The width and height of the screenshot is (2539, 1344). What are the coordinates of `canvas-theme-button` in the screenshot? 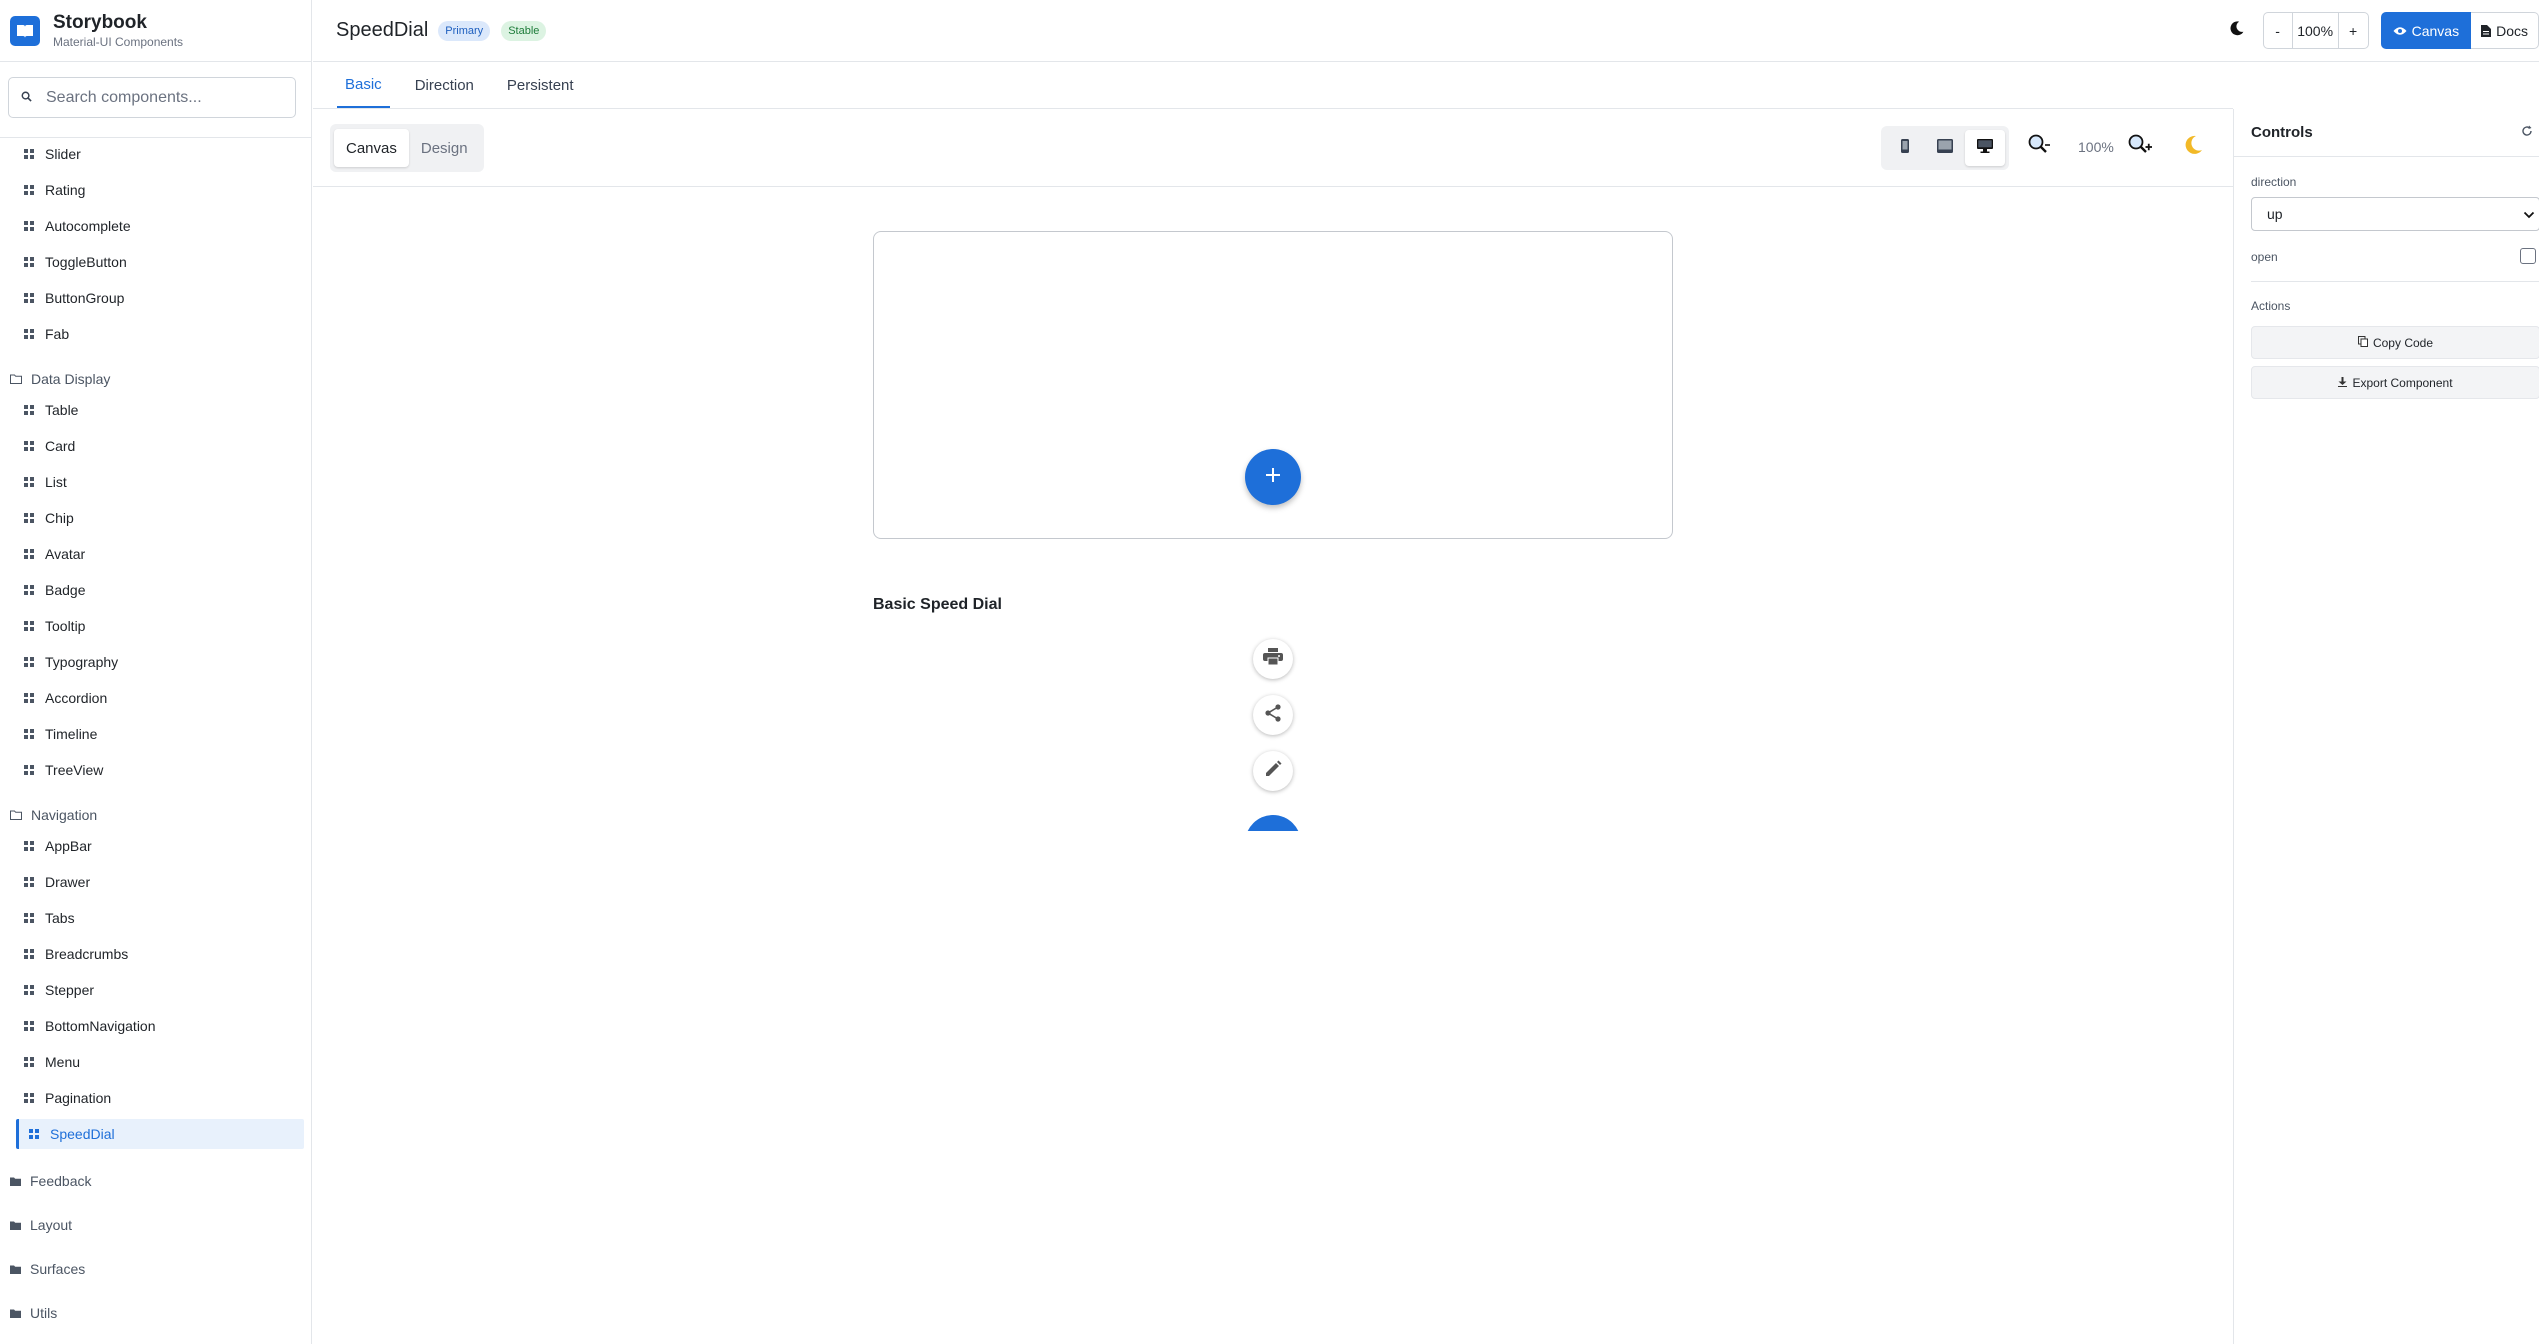 It's located at (2193, 147).